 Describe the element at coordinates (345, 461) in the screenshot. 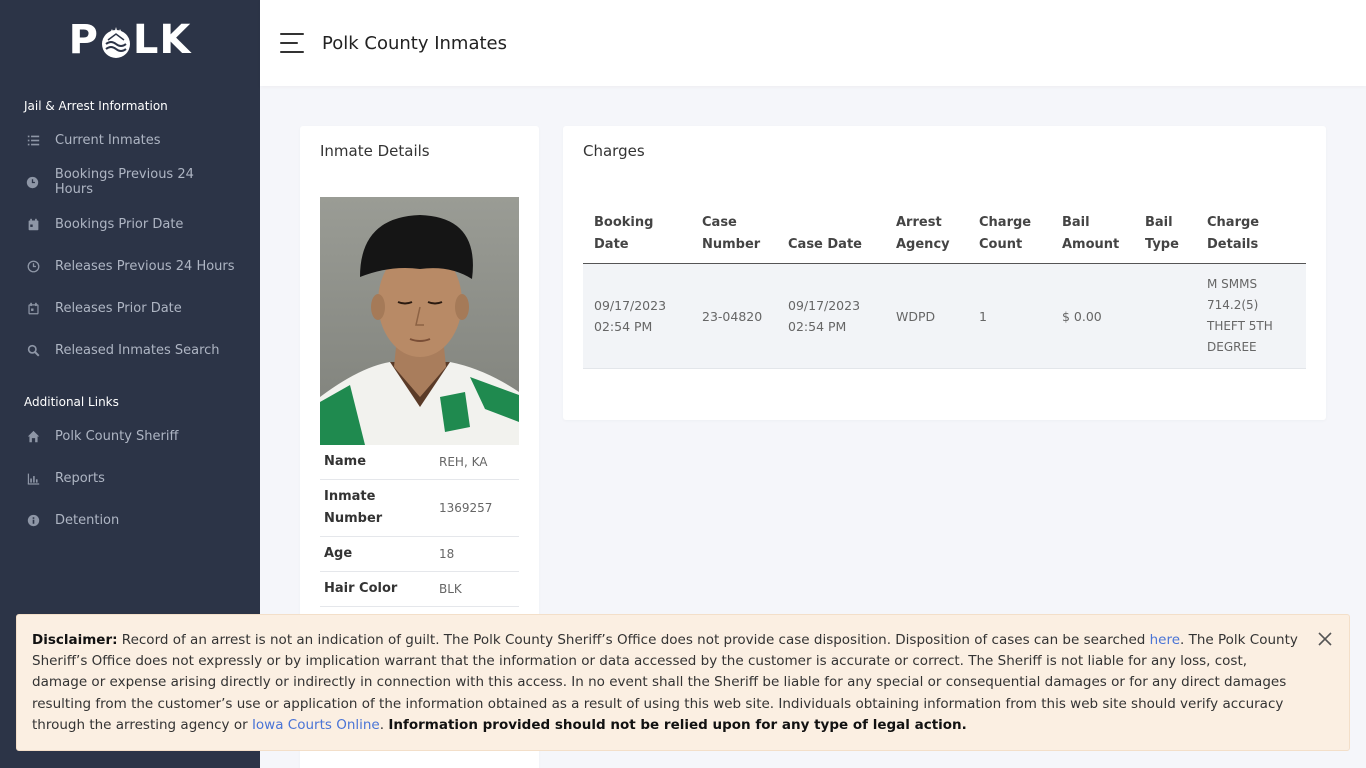

I see `detail-key: Name` at that location.